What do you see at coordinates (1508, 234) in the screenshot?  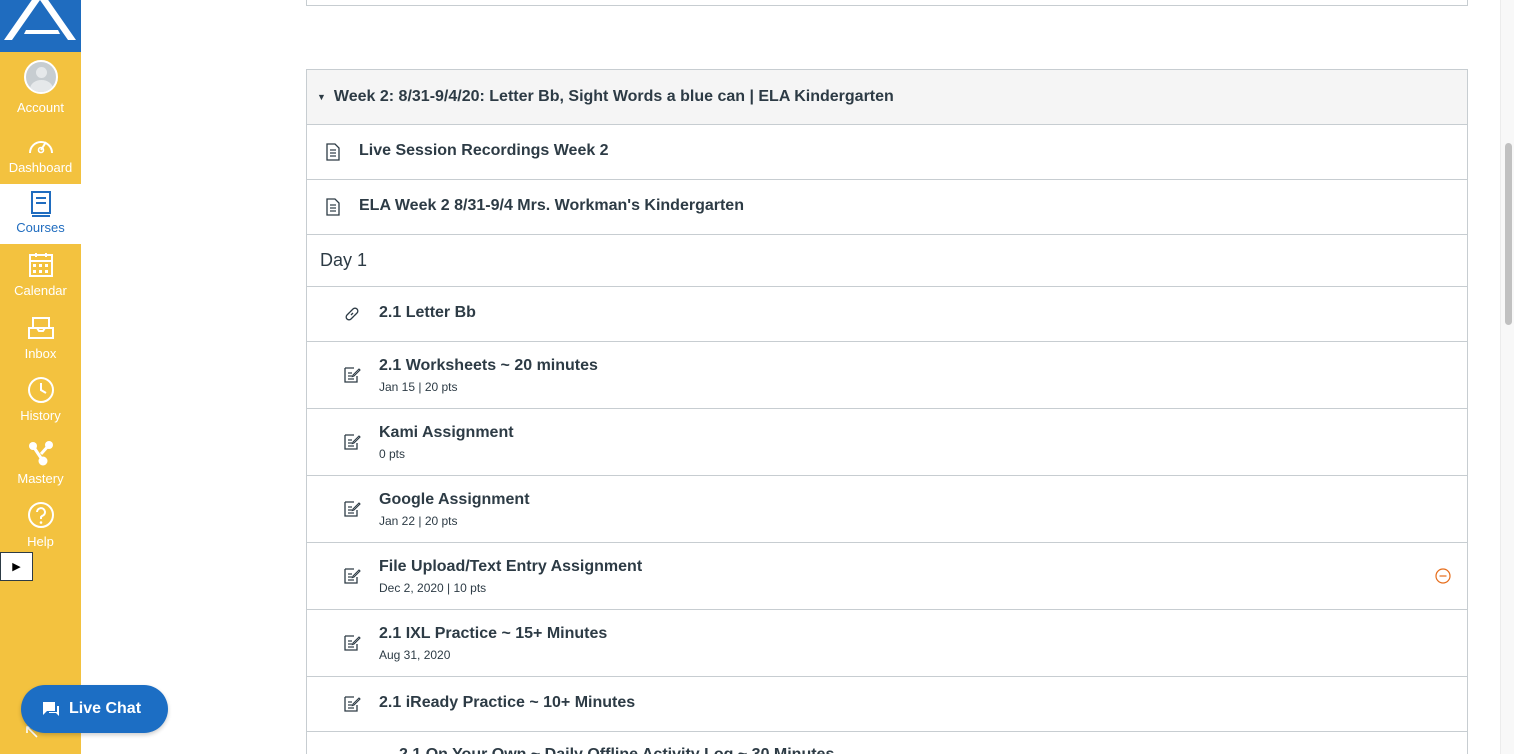 I see `scrollbar-thumb` at bounding box center [1508, 234].